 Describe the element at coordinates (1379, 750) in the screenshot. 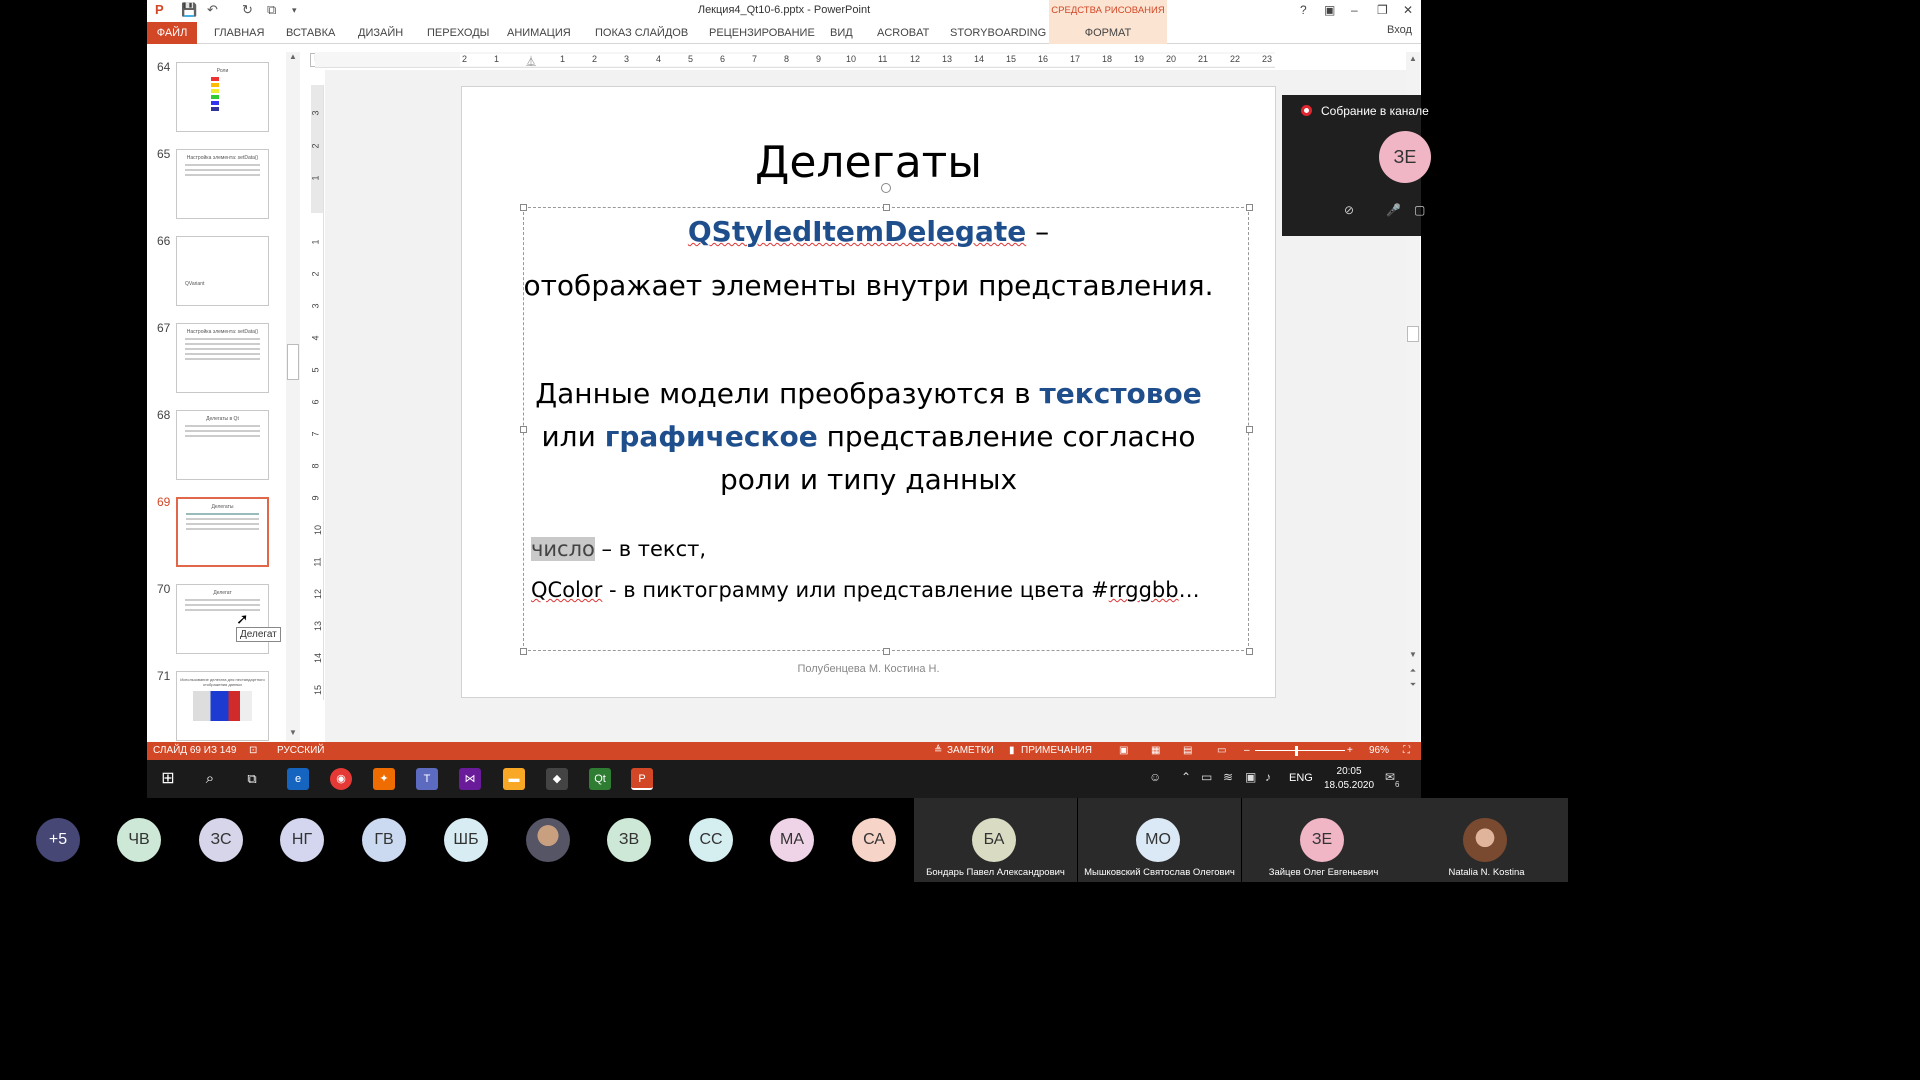

I see `zoom-level: 96%` at that location.